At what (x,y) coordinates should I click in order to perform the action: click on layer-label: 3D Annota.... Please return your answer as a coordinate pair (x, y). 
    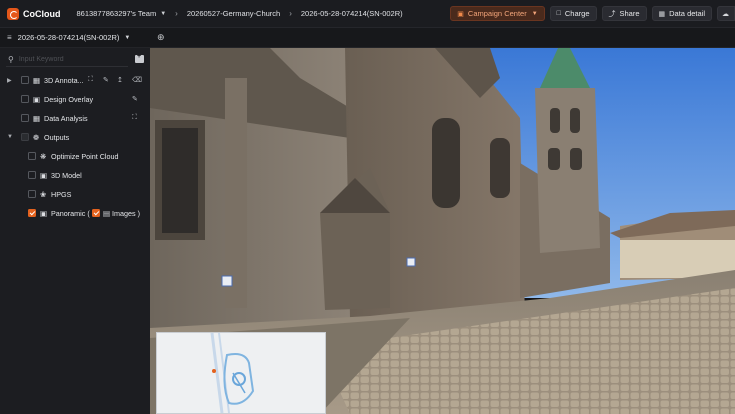
    Looking at the image, I should click on (64, 80).